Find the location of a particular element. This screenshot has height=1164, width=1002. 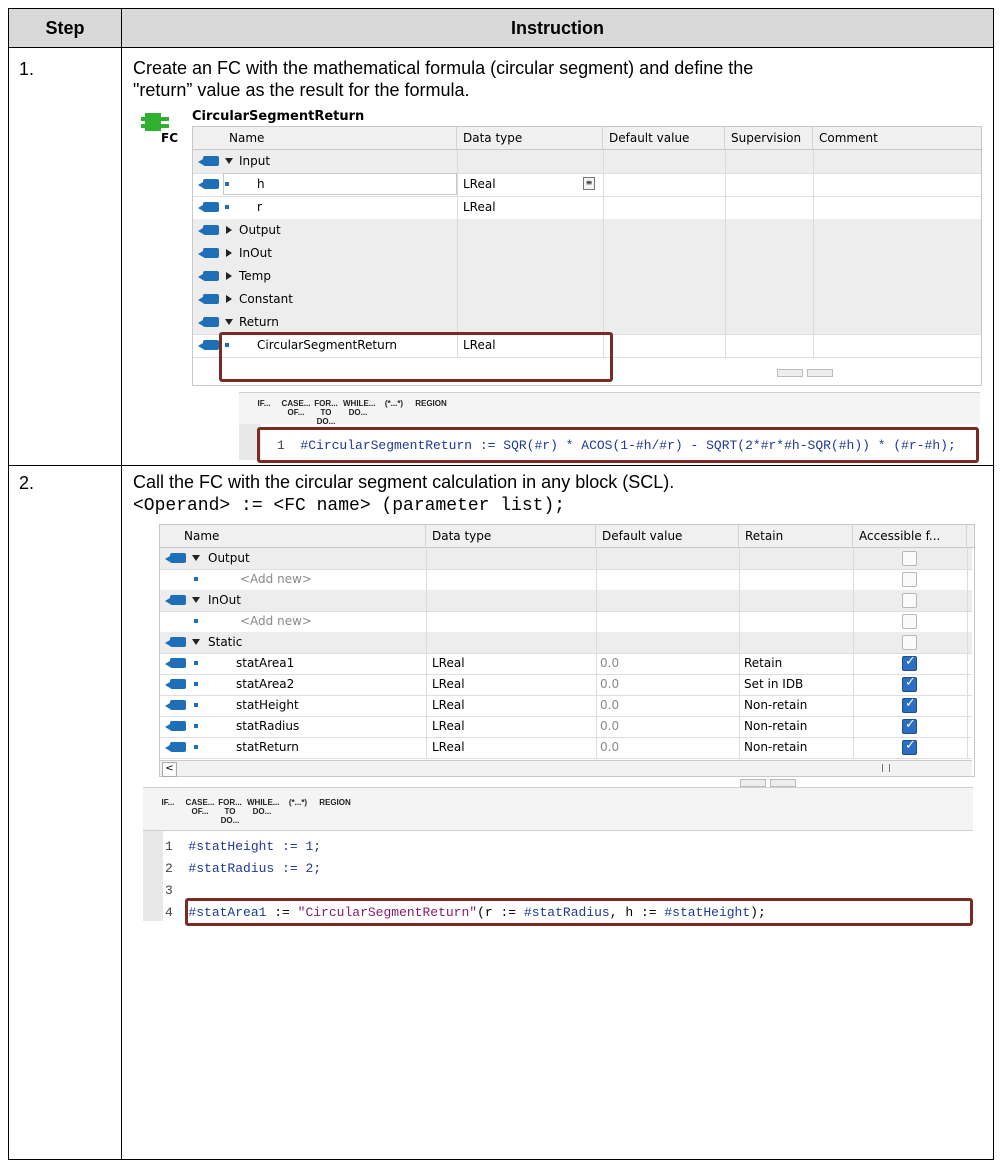

section-row: Input is located at coordinates (587, 162).